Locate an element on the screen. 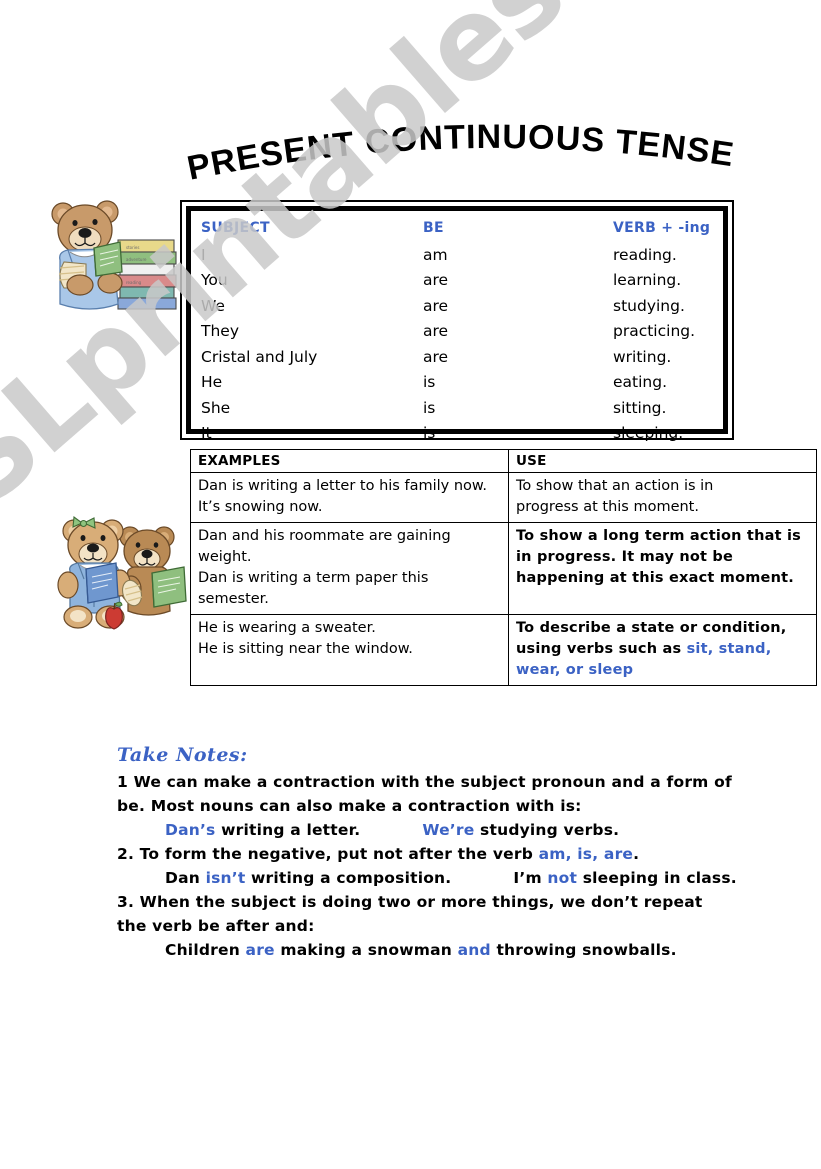 This screenshot has width=821, height=1169. table-row: Cristal and July are writing. is located at coordinates (459, 359).